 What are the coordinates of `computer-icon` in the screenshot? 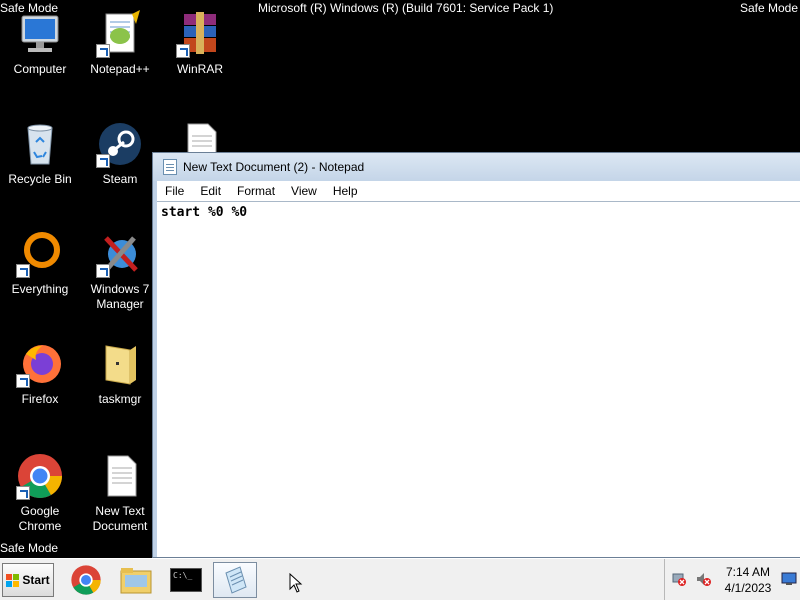 It's located at (40, 34).